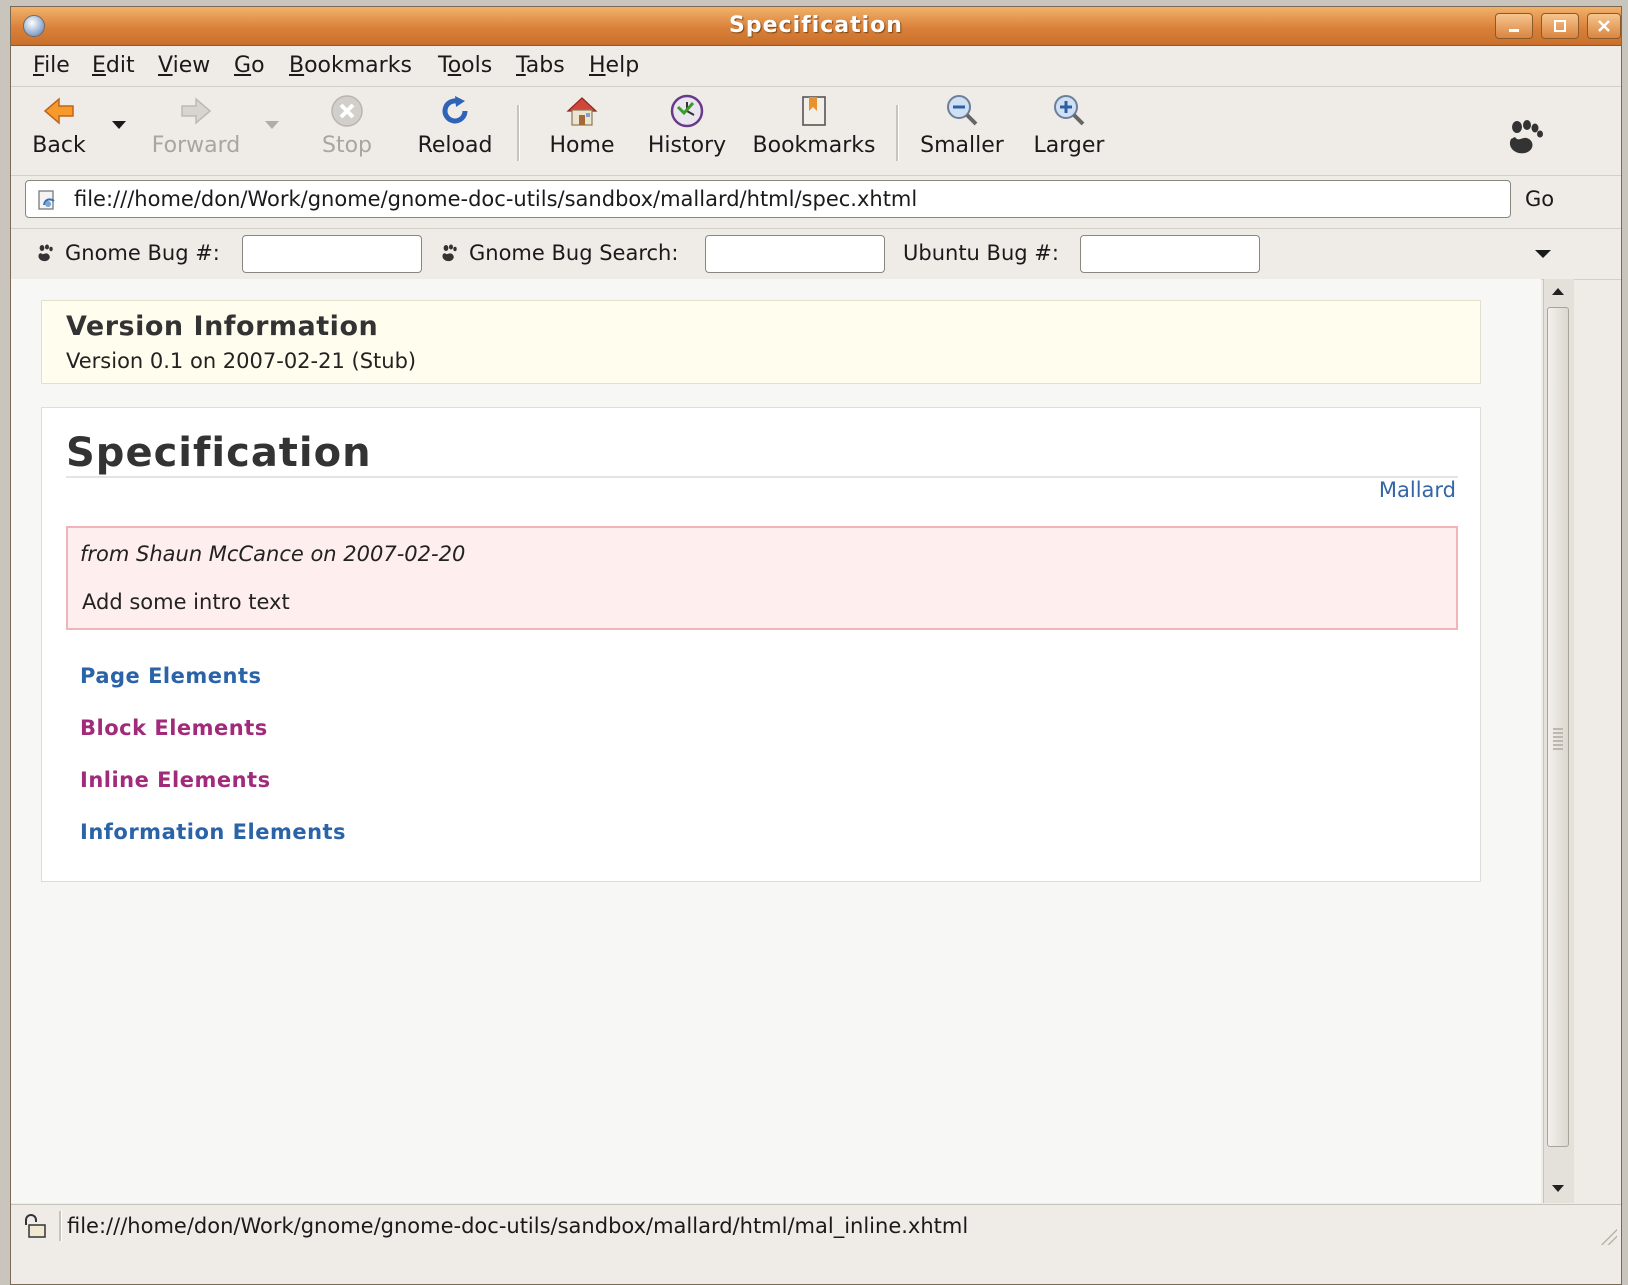 This screenshot has height=1285, width=1628. Describe the element at coordinates (213, 832) in the screenshot. I see `link-information-elements: Information Elements` at that location.